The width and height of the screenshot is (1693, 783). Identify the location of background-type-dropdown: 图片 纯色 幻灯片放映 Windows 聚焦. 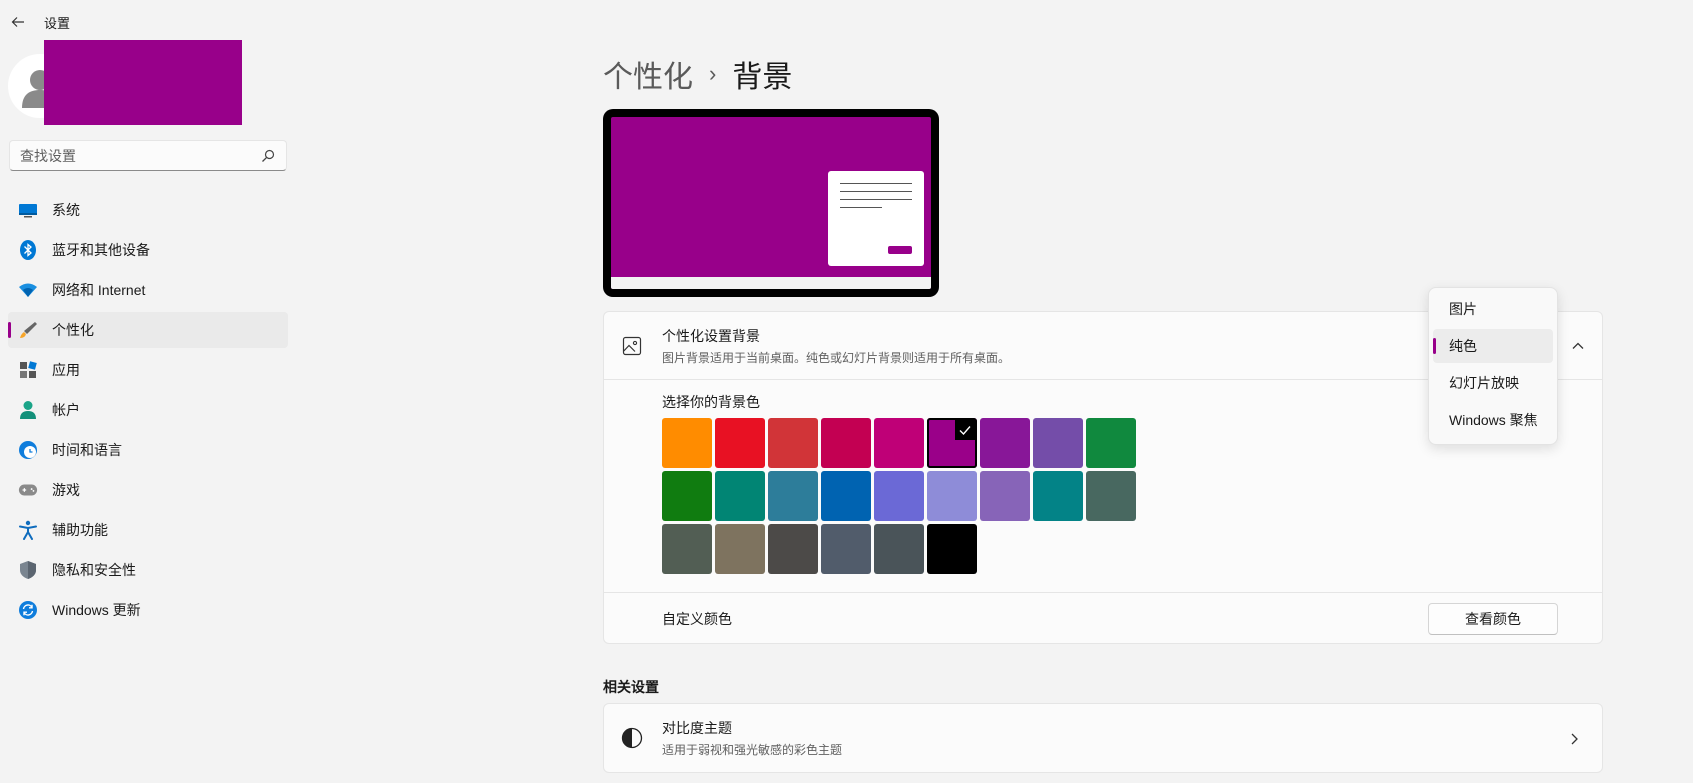
(1493, 366).